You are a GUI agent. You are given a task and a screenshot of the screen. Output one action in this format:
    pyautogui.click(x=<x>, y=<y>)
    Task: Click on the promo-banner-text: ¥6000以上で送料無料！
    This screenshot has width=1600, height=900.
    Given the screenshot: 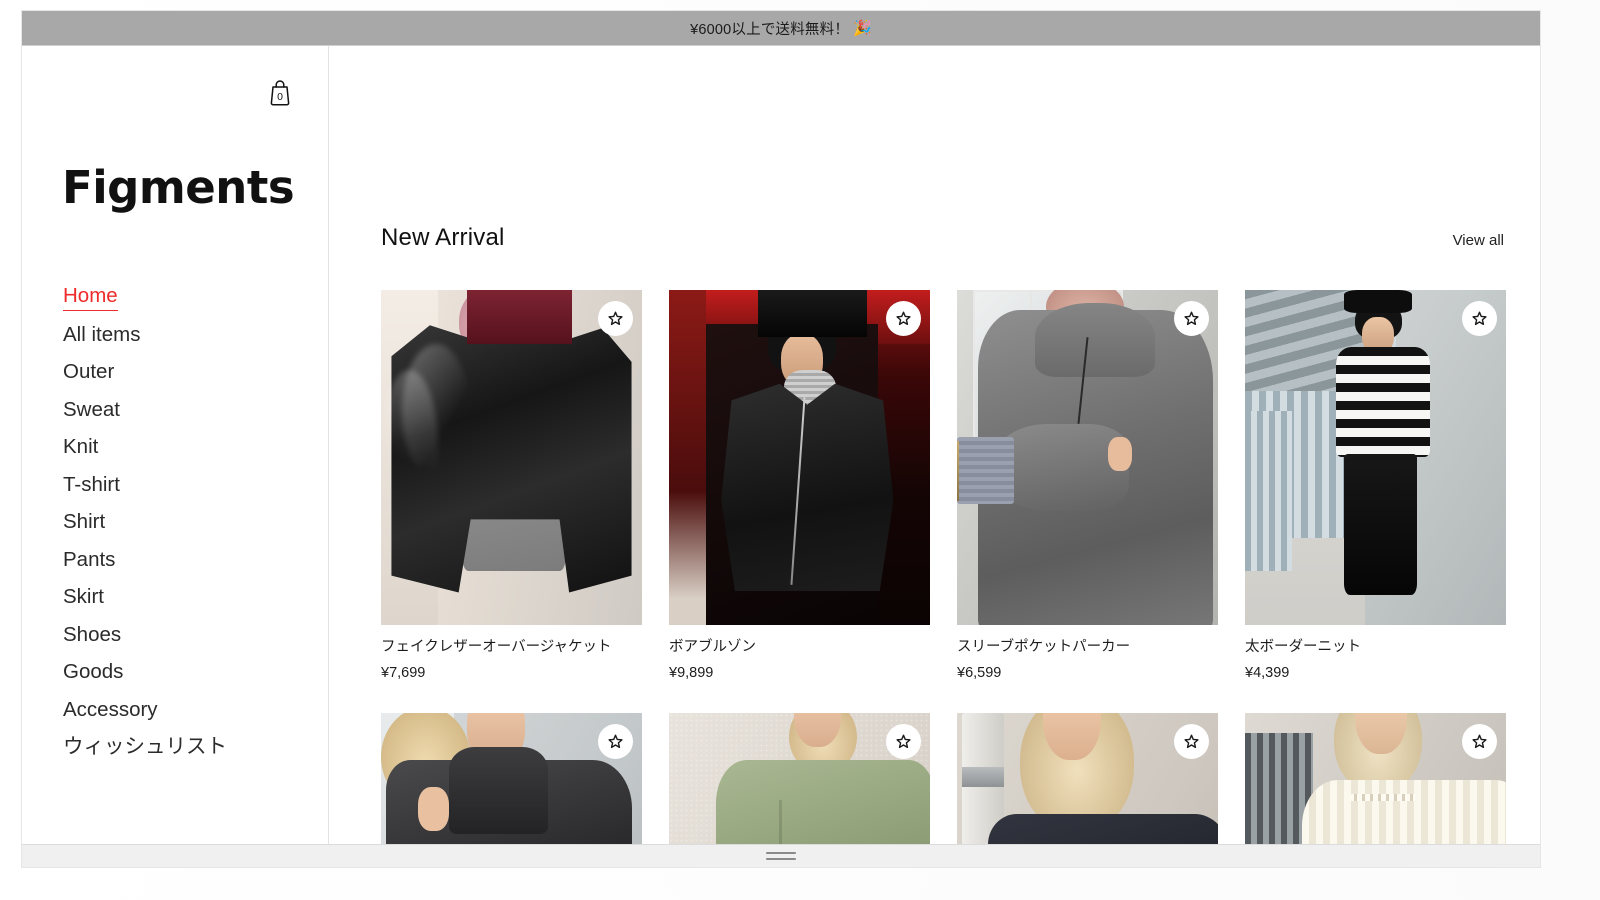 What is the action you would take?
    pyautogui.click(x=770, y=29)
    